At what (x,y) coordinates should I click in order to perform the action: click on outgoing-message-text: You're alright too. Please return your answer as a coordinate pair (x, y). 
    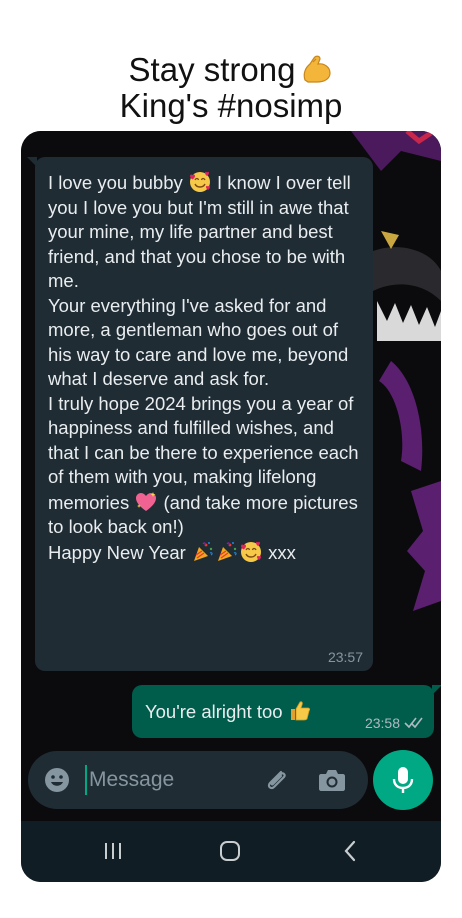
    Looking at the image, I should click on (228, 711).